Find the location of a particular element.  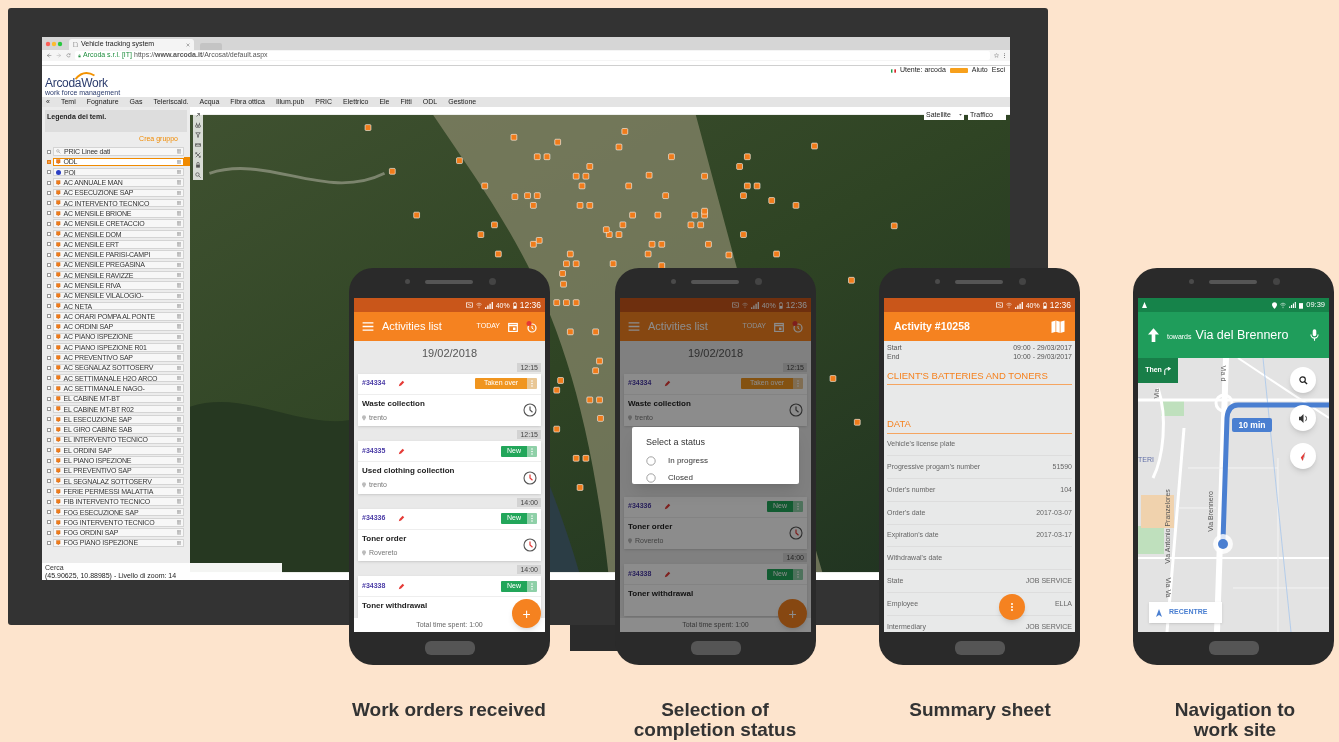

logo-product: Work is located at coordinates (94, 82).